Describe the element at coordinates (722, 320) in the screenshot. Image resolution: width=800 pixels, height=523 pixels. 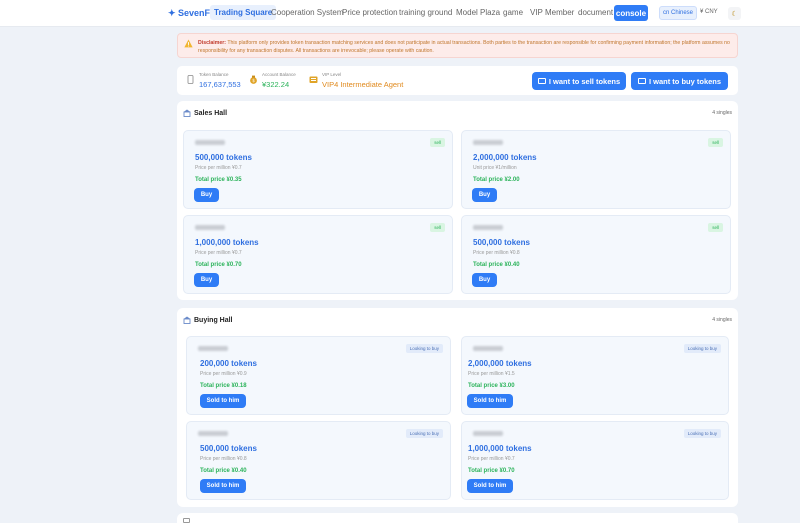
I see `buying-hall-count: 4 singles` at that location.